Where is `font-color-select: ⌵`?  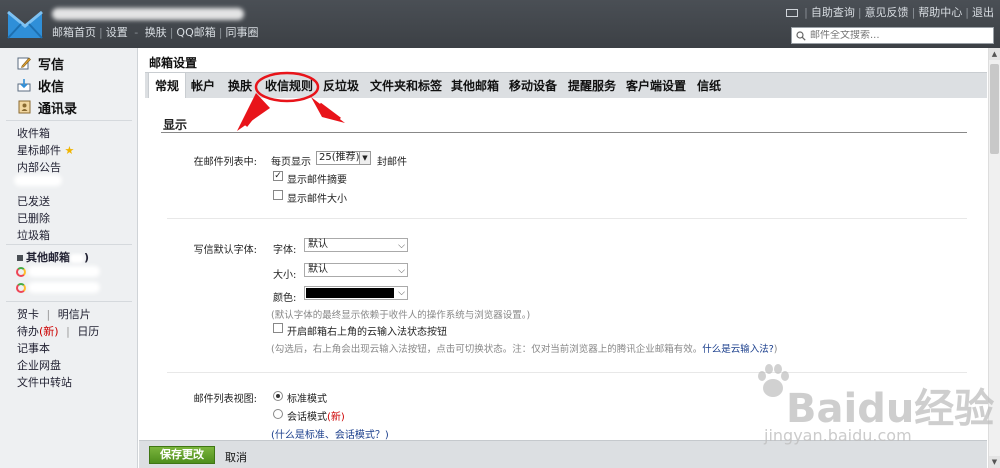
font-color-select: ⌵ is located at coordinates (356, 293).